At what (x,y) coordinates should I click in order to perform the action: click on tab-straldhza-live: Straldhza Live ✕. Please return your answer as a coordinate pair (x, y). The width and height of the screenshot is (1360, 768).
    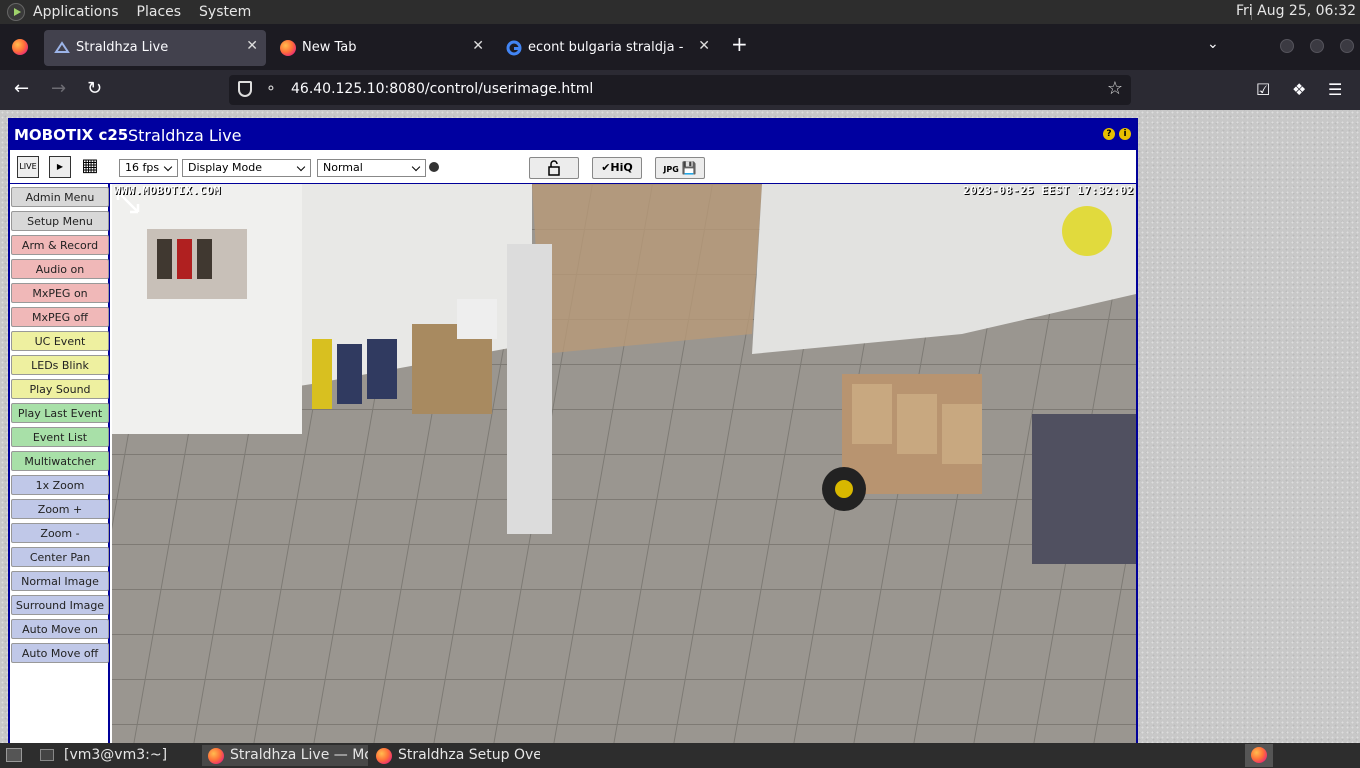
    Looking at the image, I should click on (155, 48).